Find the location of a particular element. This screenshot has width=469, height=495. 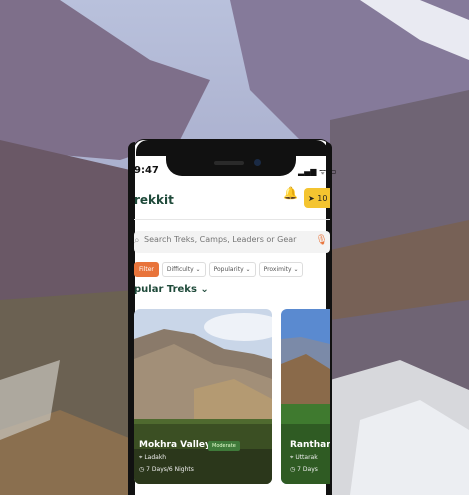

trek-location: ⌖ Uttarak is located at coordinates (304, 457).